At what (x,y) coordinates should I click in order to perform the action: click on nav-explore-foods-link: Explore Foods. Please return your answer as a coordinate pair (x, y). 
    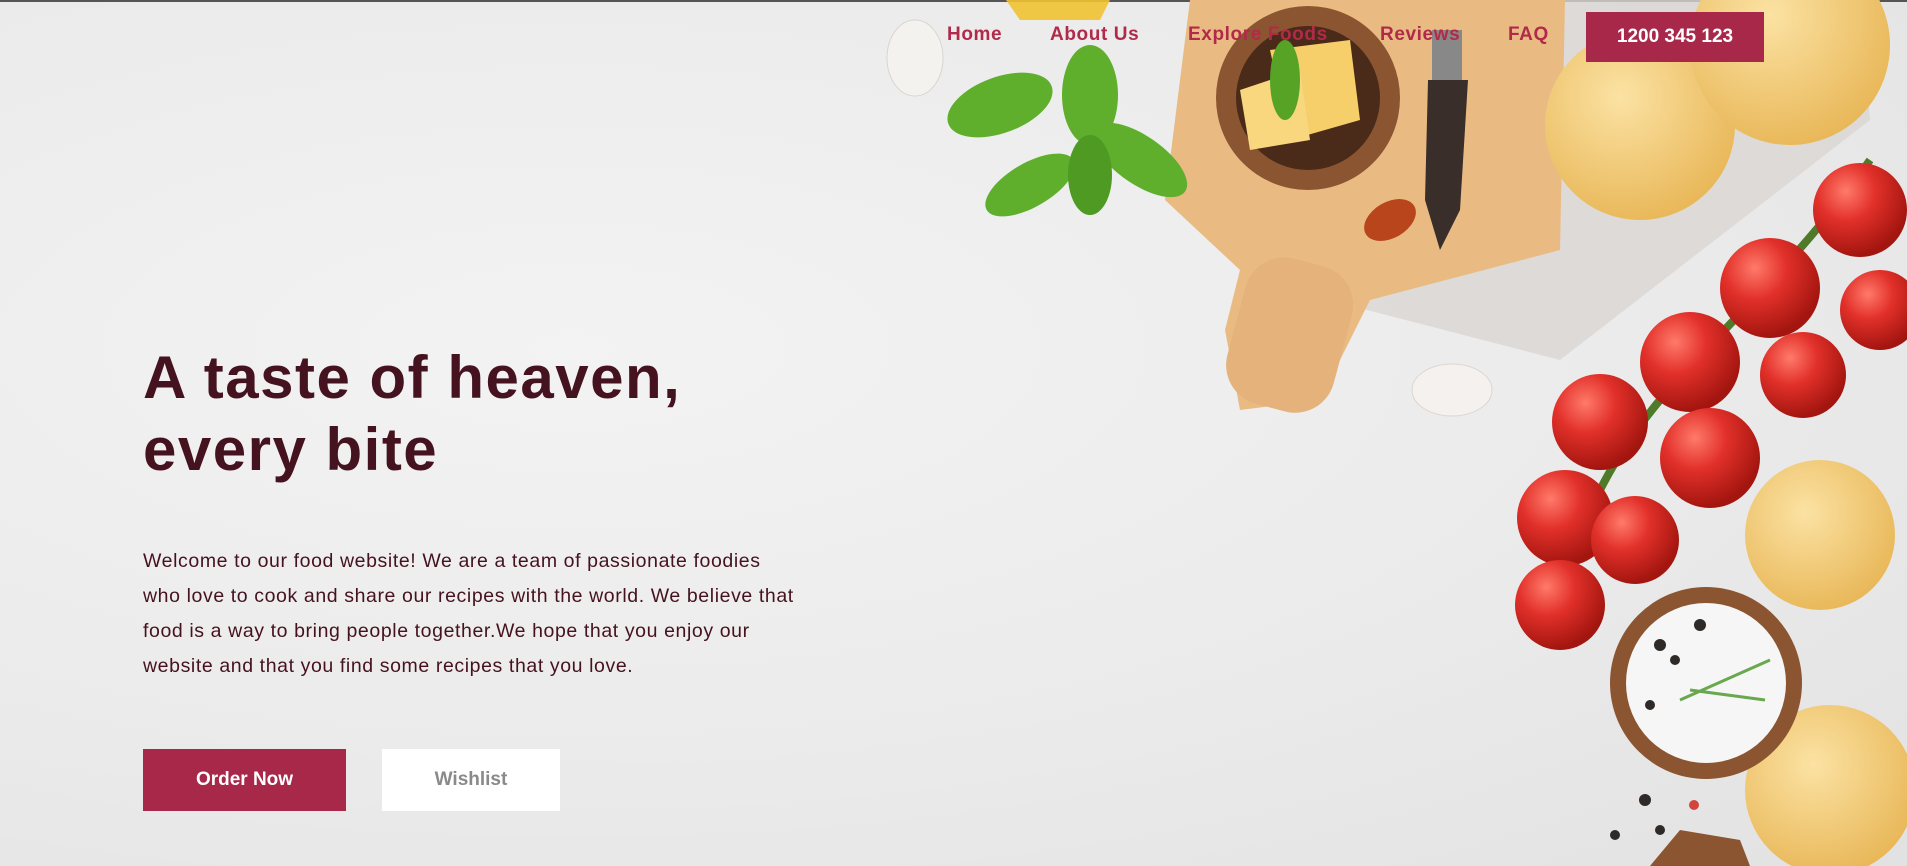
    Looking at the image, I should click on (1258, 35).